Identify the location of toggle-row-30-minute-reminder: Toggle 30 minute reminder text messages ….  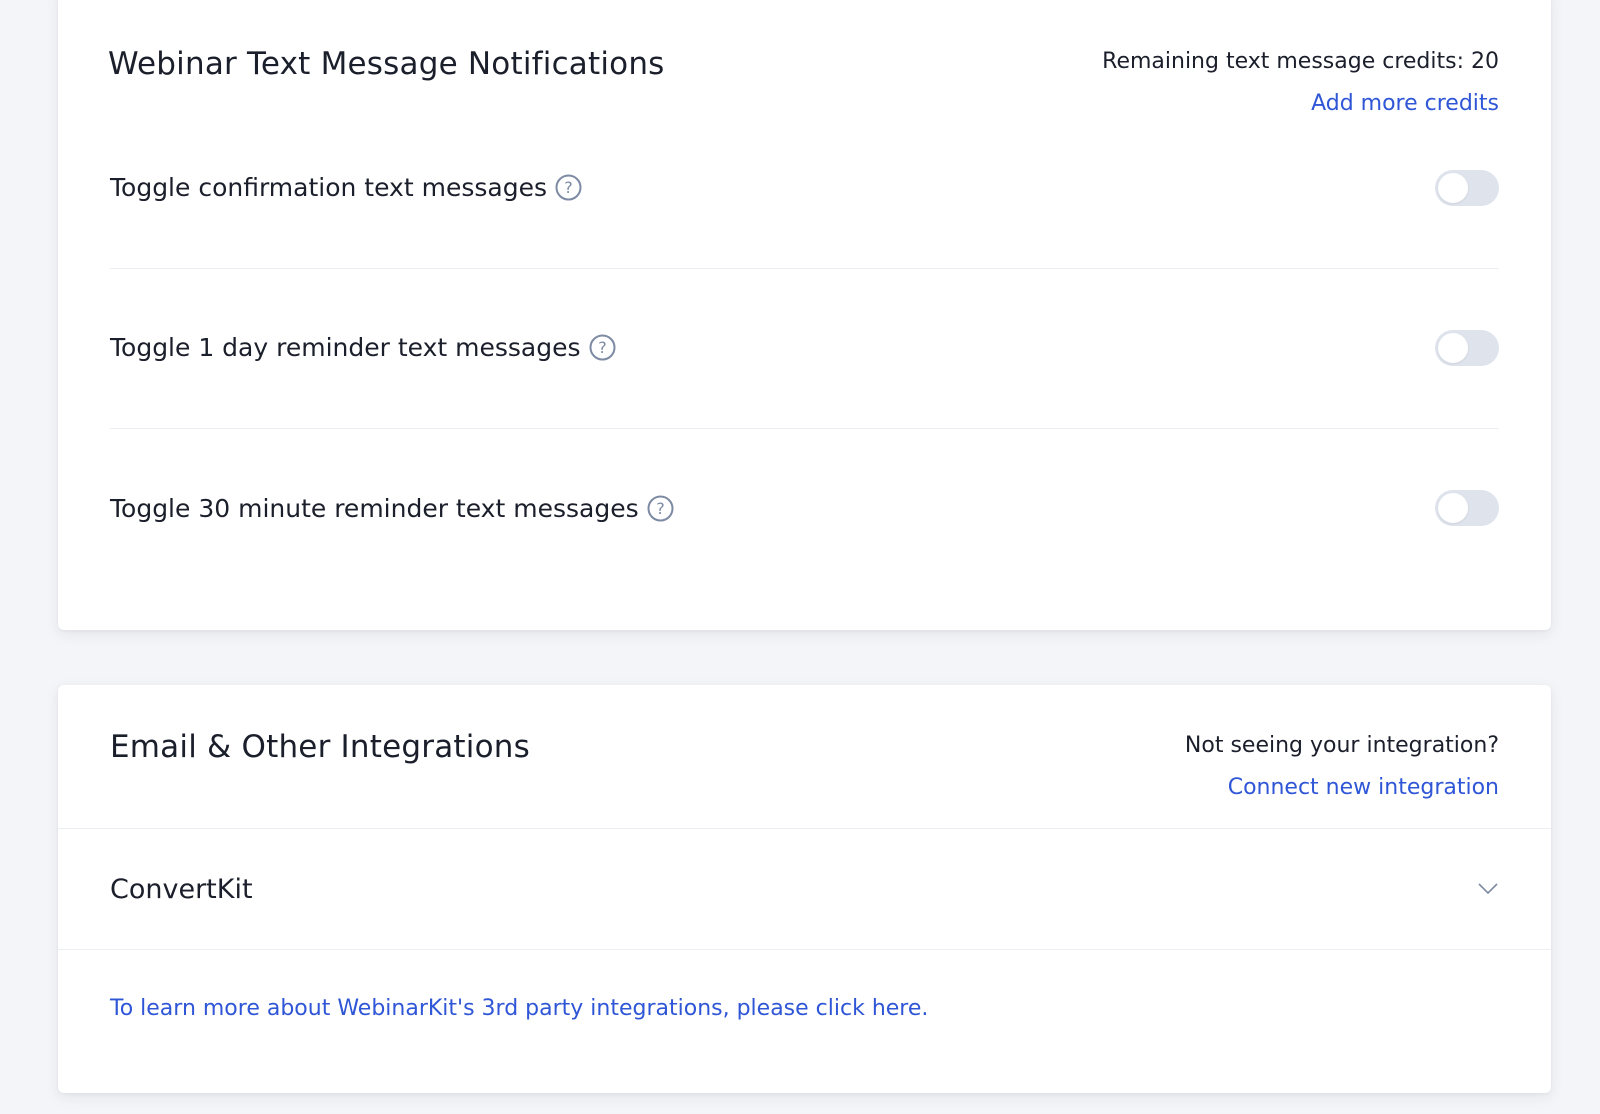
(804, 508).